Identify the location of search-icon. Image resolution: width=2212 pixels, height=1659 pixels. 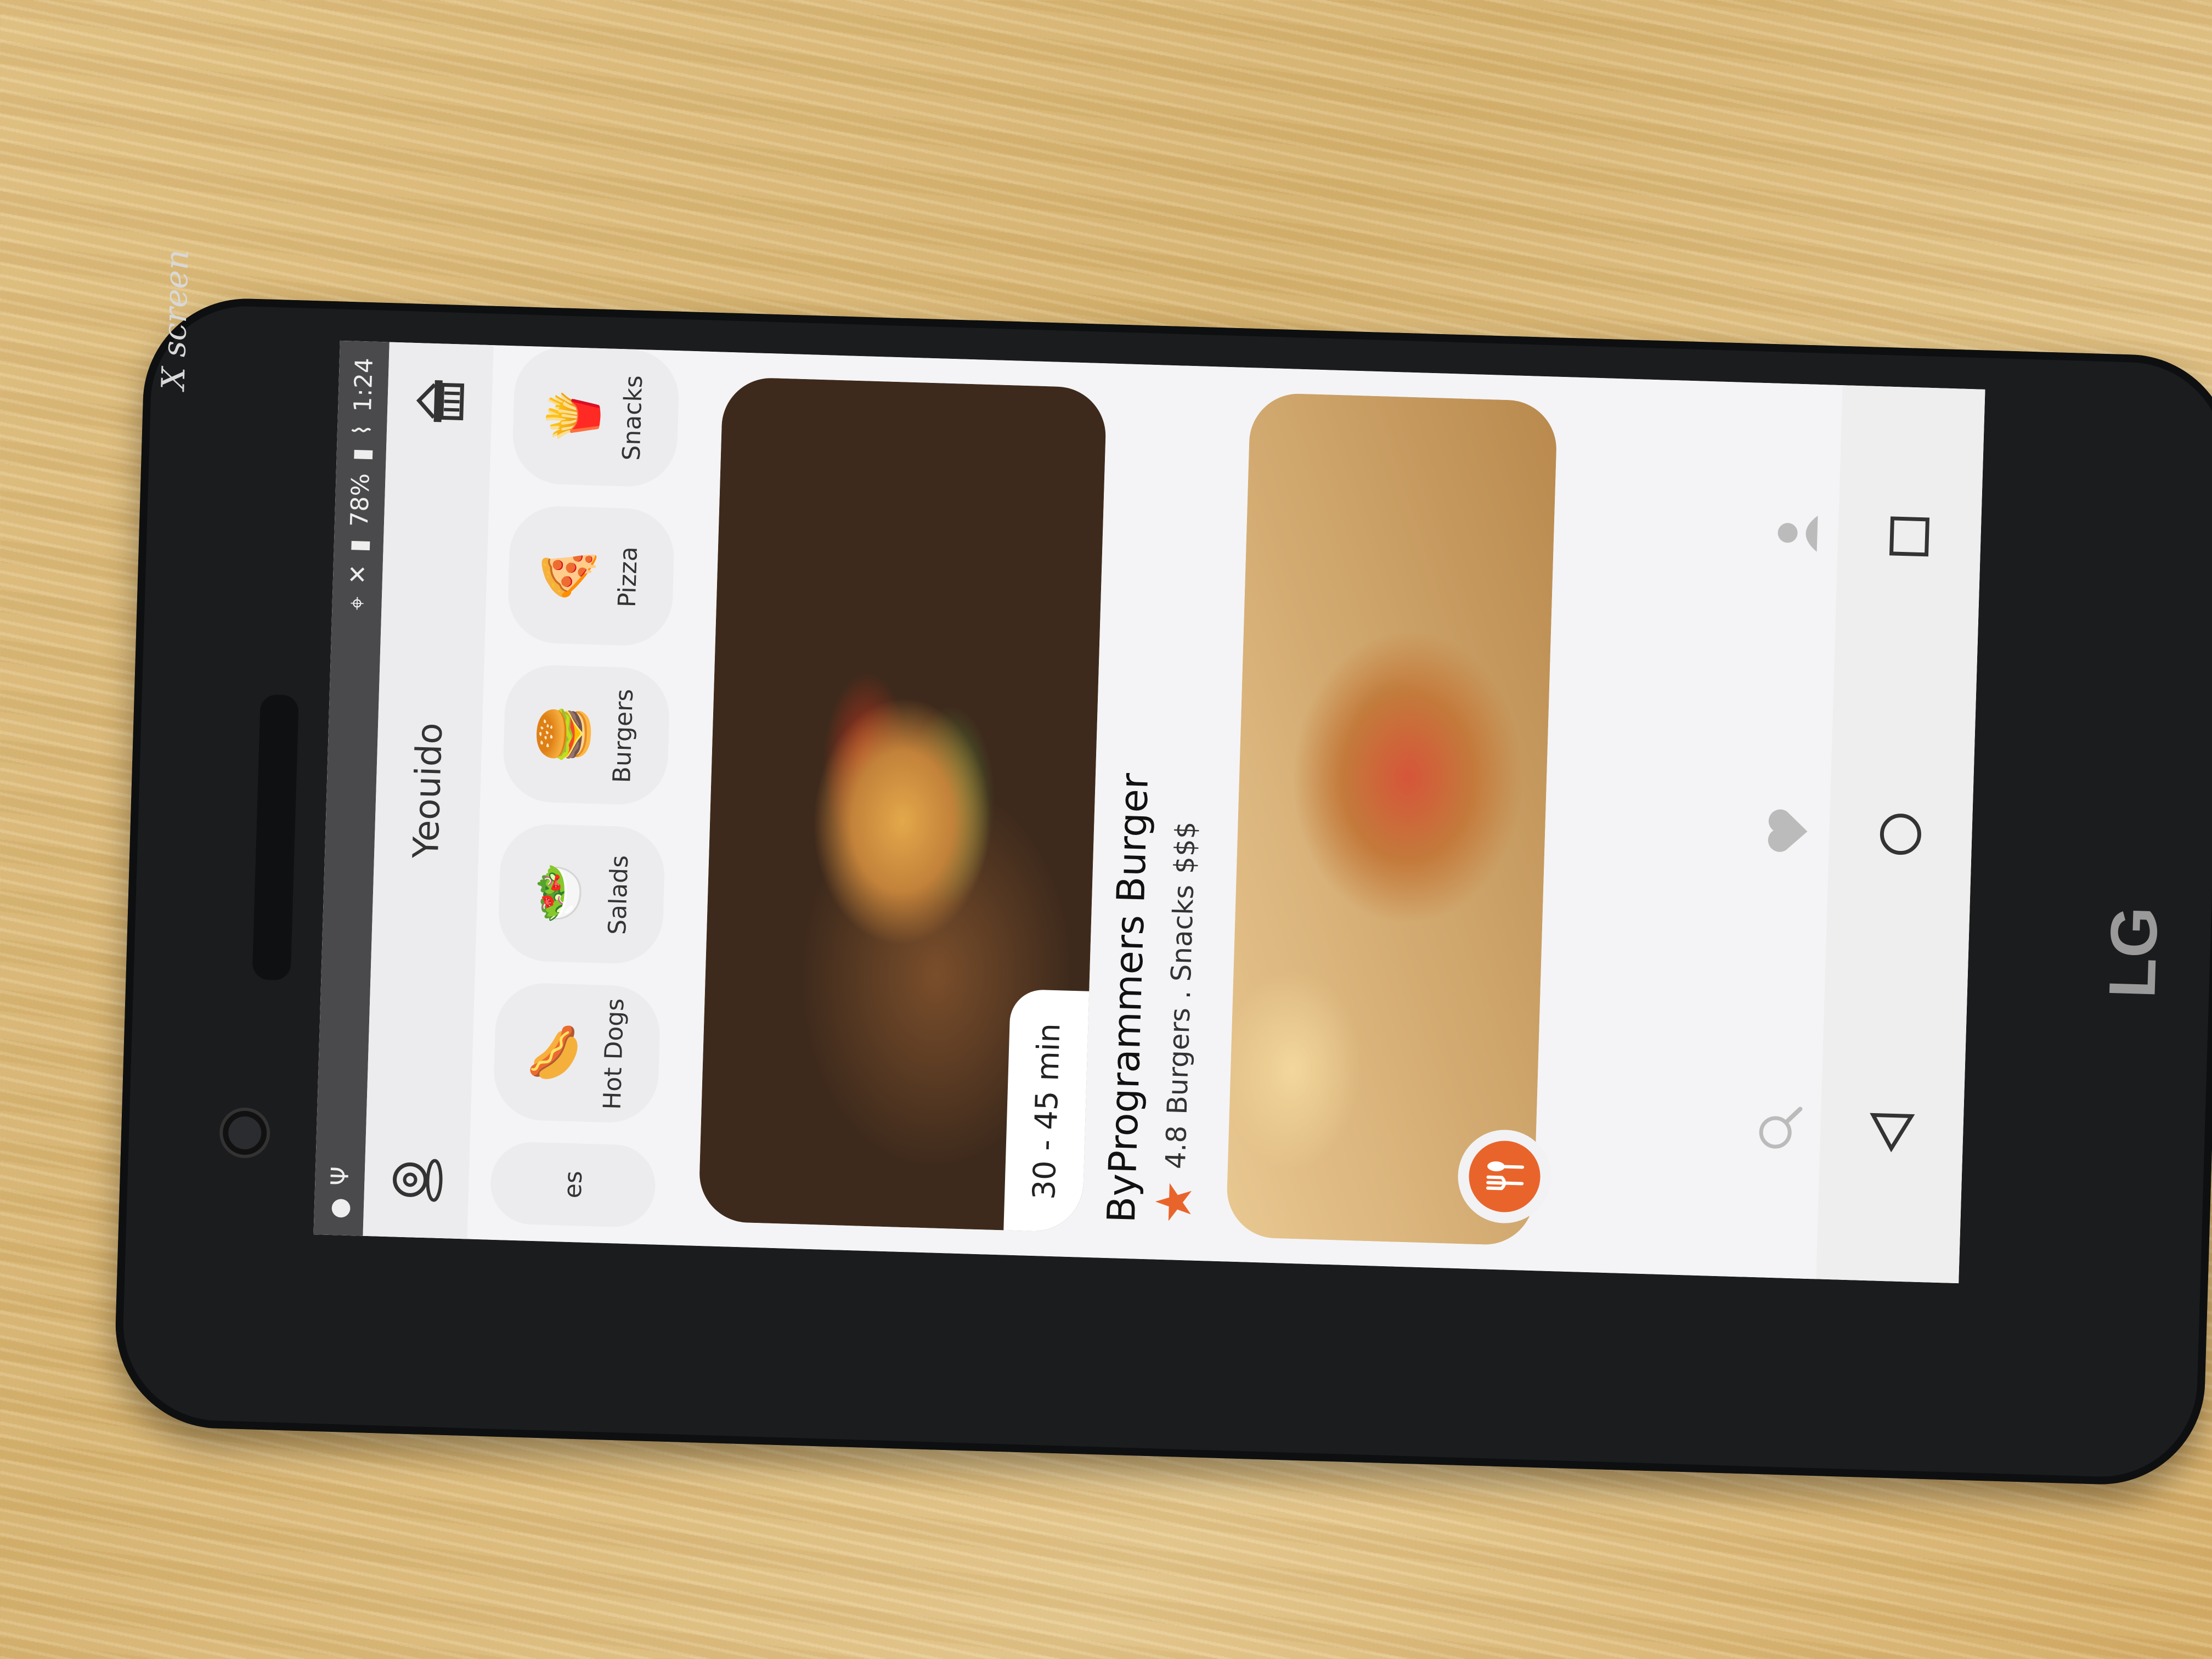
(1779, 1129).